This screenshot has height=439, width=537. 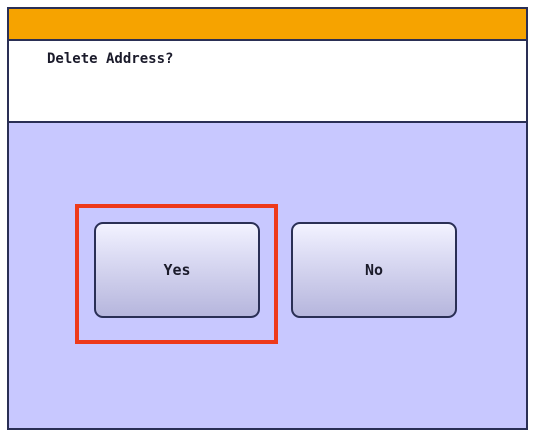 What do you see at coordinates (267, 25) in the screenshot?
I see `title-bar` at bounding box center [267, 25].